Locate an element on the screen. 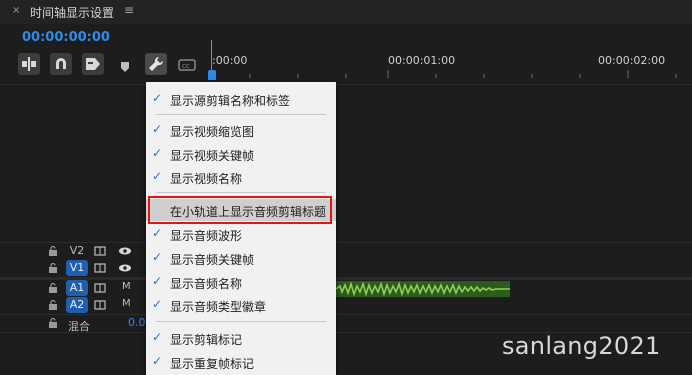 Image resolution: width=692 pixels, height=375 pixels. menu-item-label: 显示音频波形 is located at coordinates (206, 236).